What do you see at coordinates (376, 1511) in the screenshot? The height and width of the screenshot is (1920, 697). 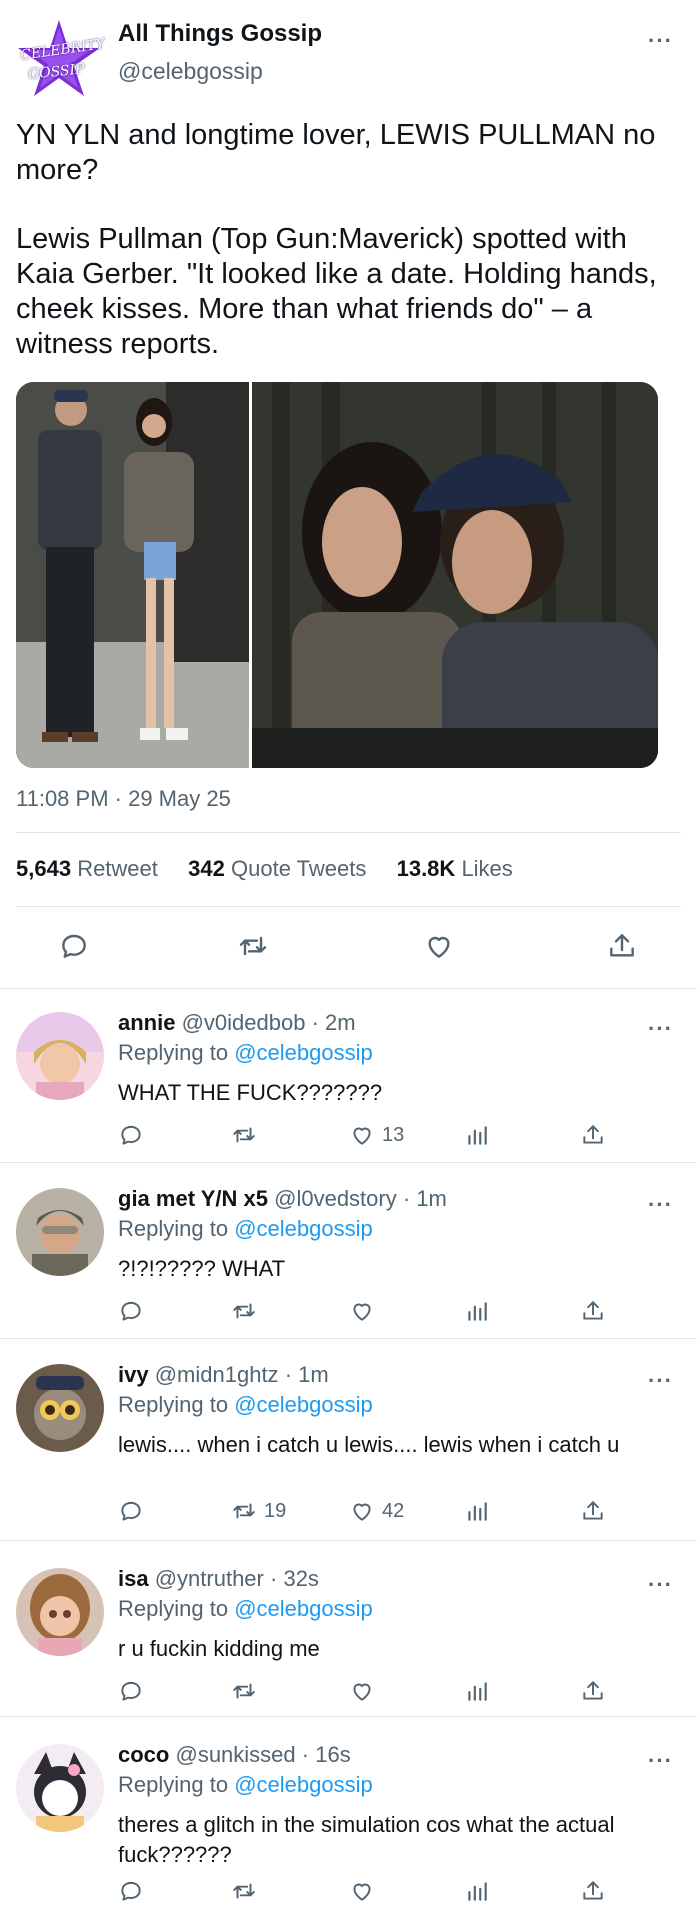 I see `like-button: 42` at bounding box center [376, 1511].